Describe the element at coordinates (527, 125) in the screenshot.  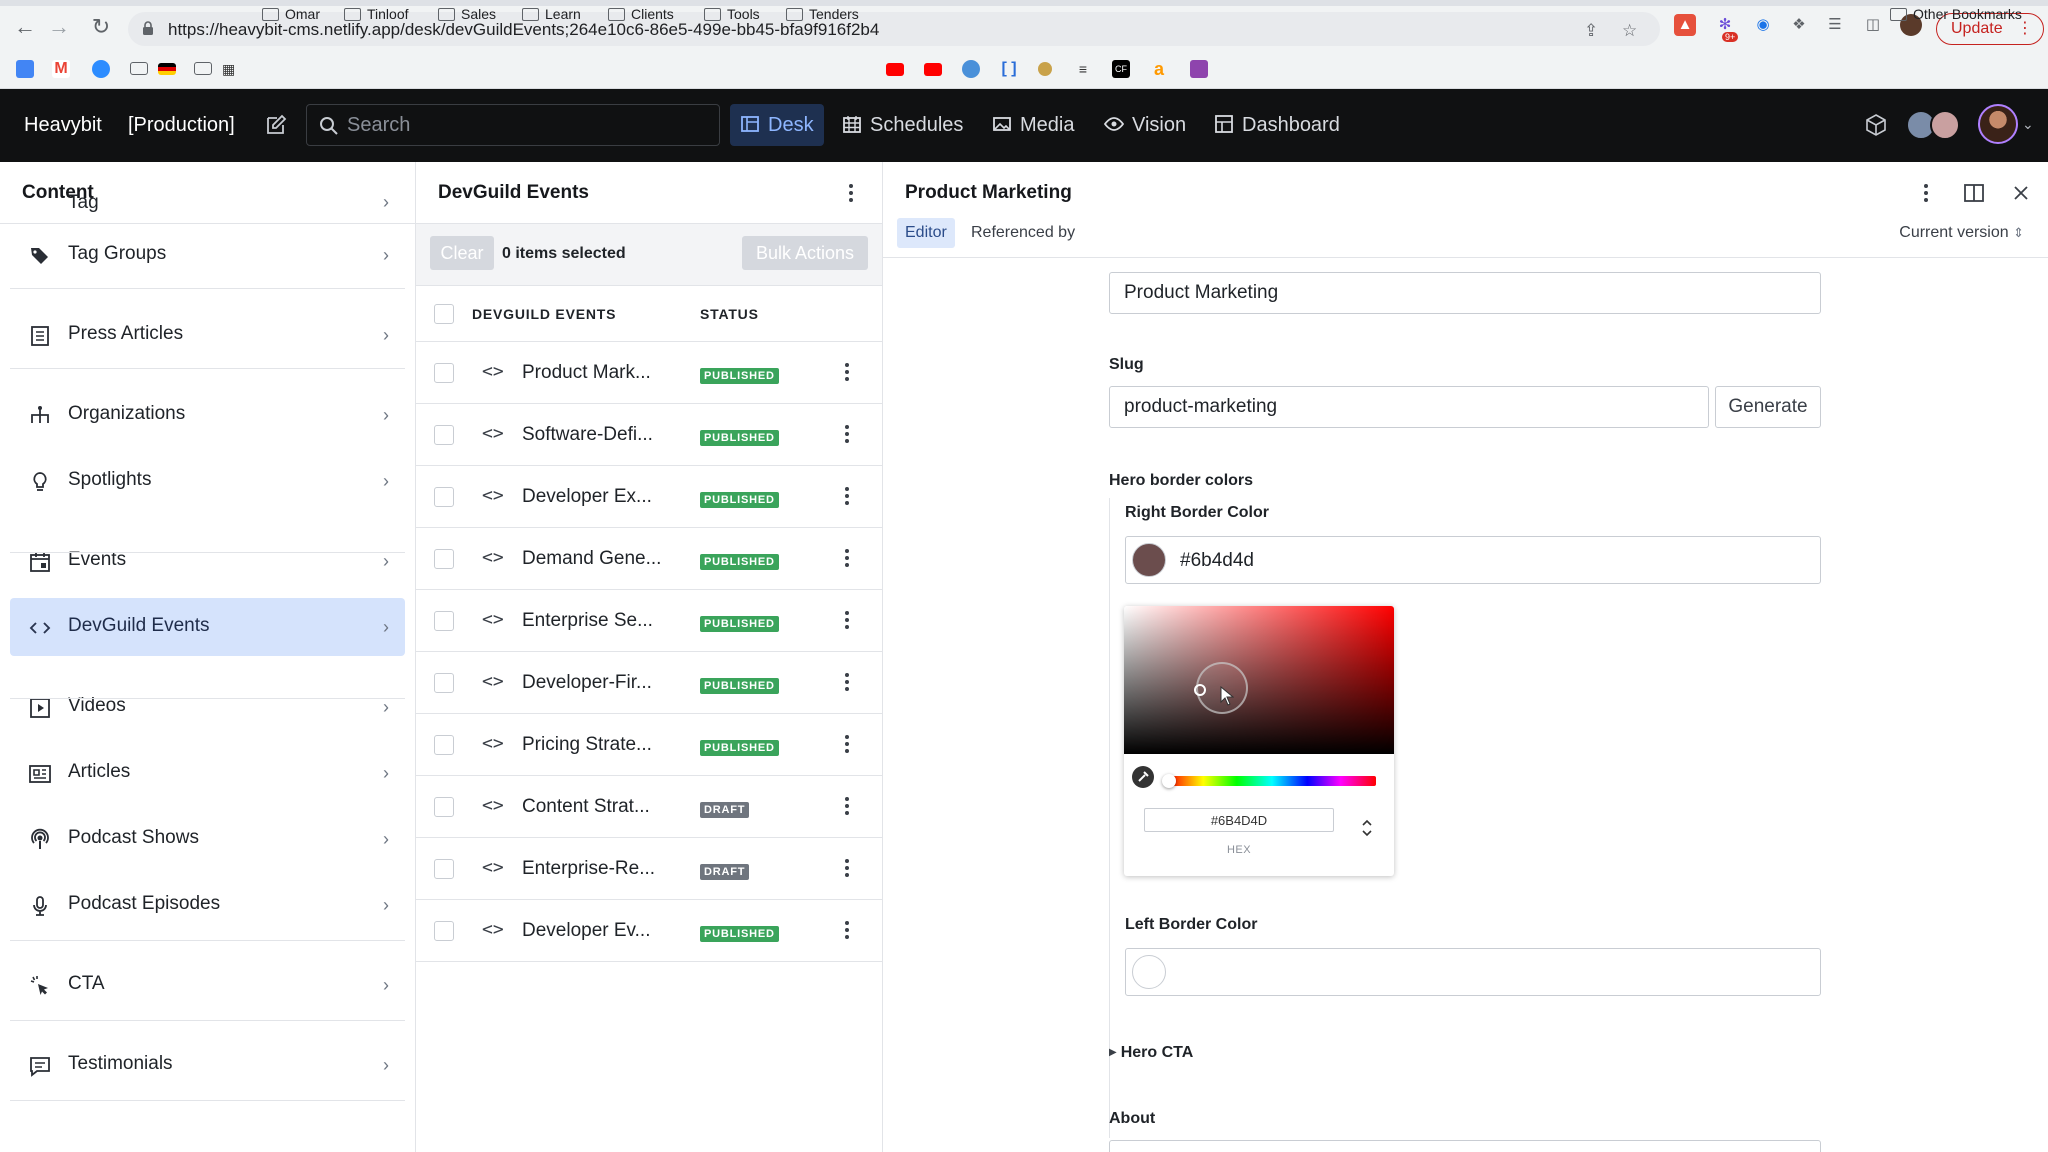
I see `search-input` at that location.